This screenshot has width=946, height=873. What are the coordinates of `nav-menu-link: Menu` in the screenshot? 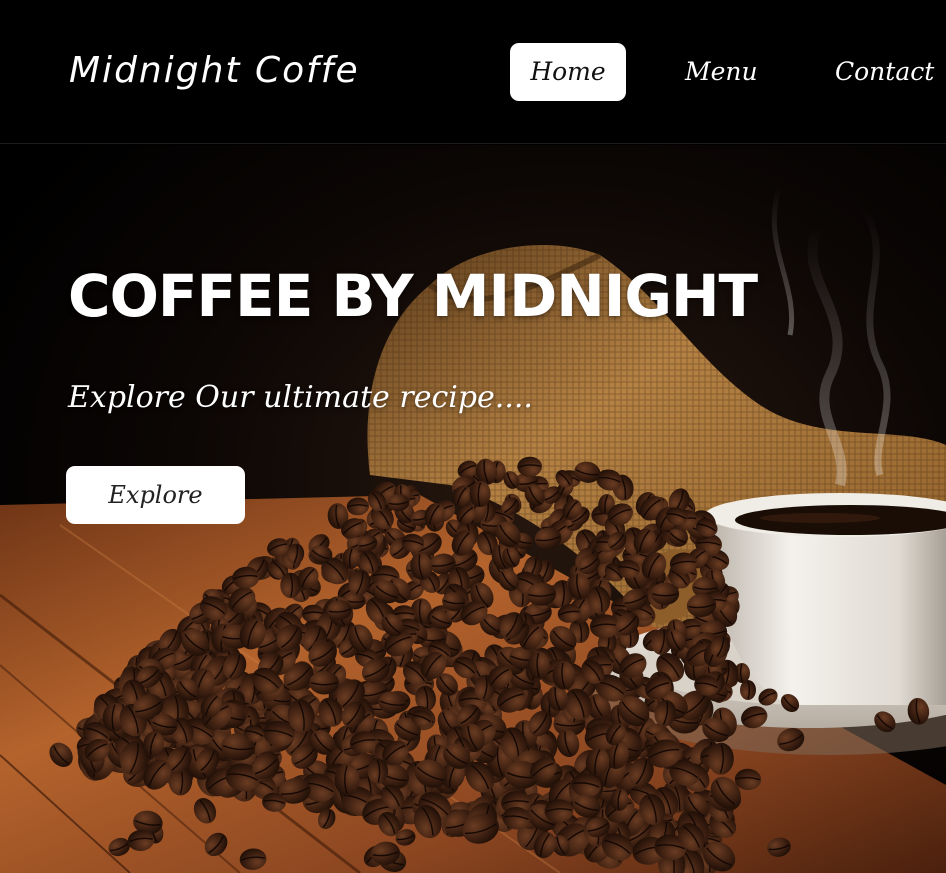 It's located at (721, 72).